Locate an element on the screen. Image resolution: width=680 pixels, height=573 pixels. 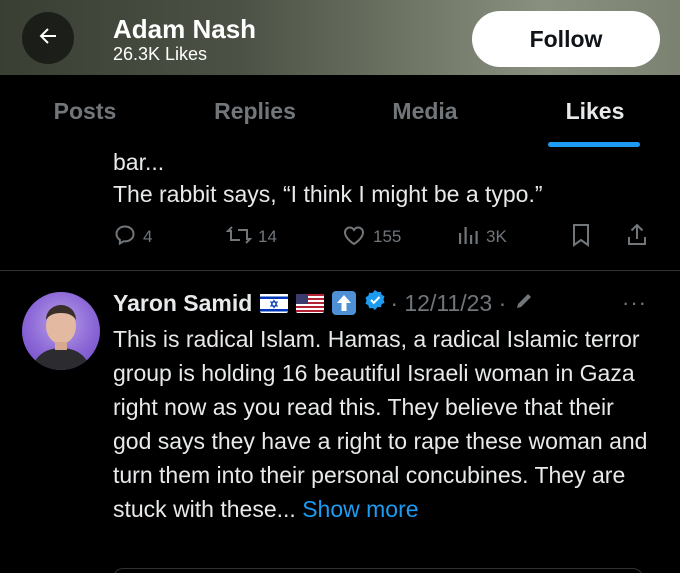
active-tab-indicator is located at coordinates (594, 144).